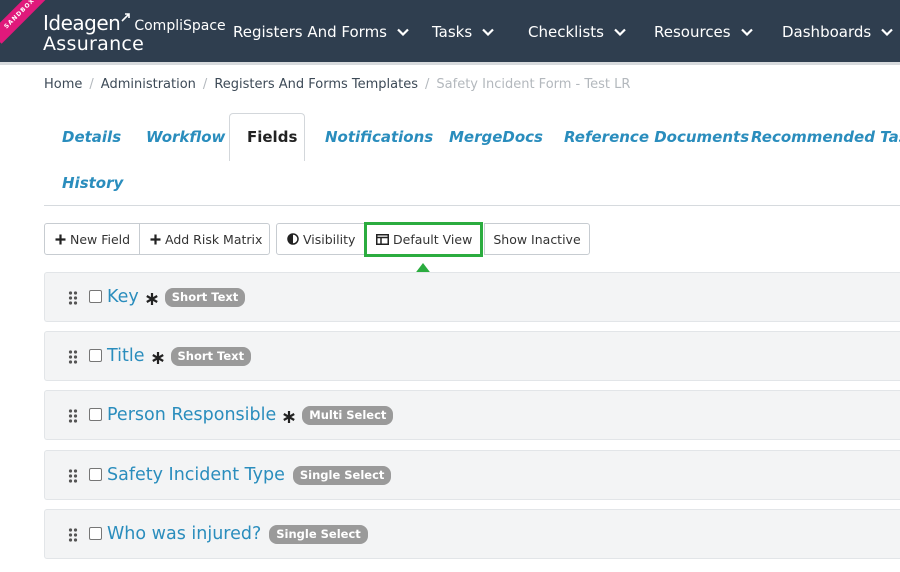  Describe the element at coordinates (566, 32) in the screenshot. I see `nav-item-label: Checklists` at that location.